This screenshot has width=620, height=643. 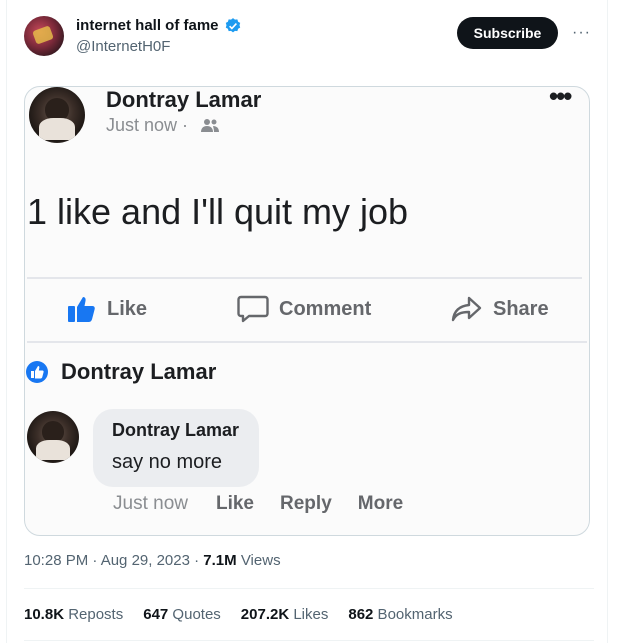 What do you see at coordinates (220, 560) in the screenshot?
I see `views-count: 7.1M` at bounding box center [220, 560].